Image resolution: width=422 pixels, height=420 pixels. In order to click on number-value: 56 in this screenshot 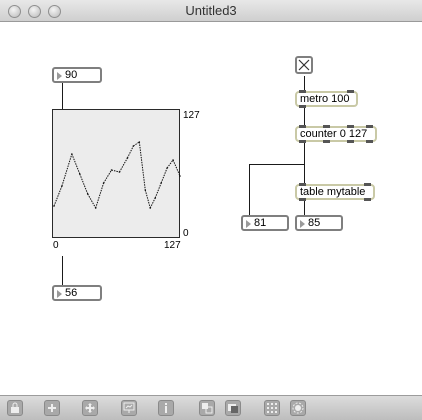, I will do `click(71, 293)`.